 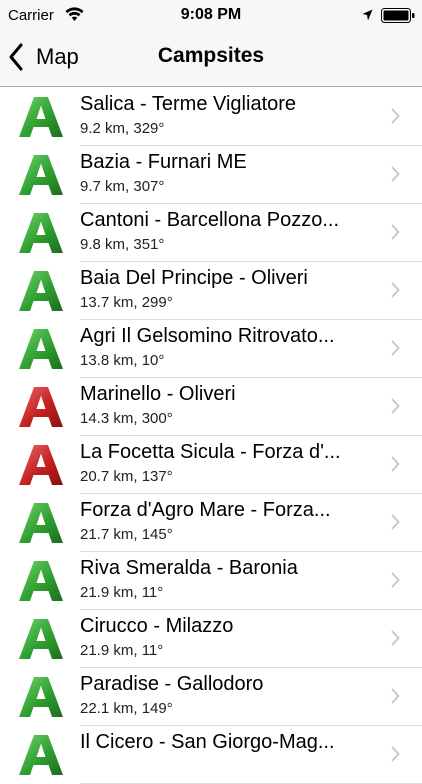 I want to click on campsite-name: Bazia - Furnari ME, so click(x=163, y=162).